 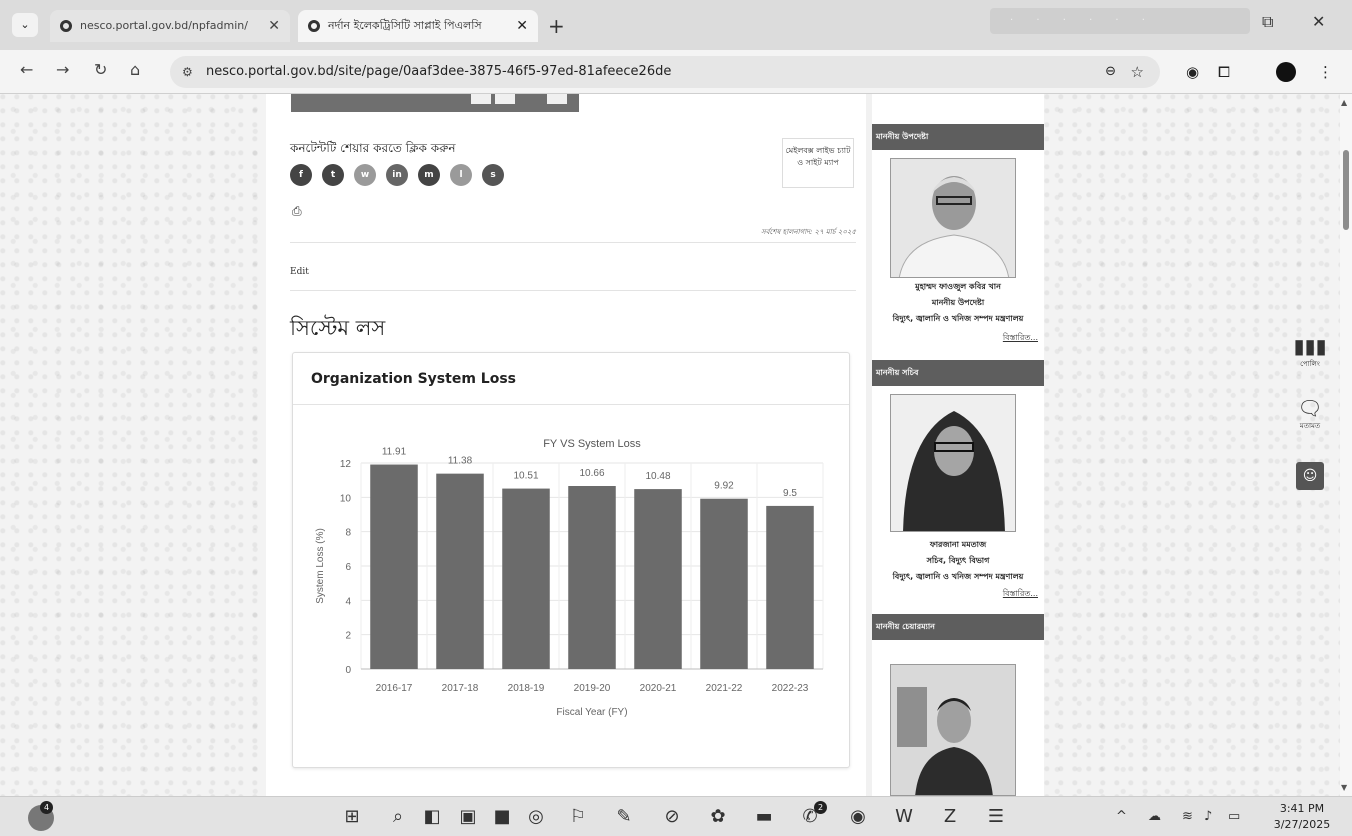 What do you see at coordinates (672, 817) in the screenshot?
I see `app-icon: ⊘` at bounding box center [672, 817].